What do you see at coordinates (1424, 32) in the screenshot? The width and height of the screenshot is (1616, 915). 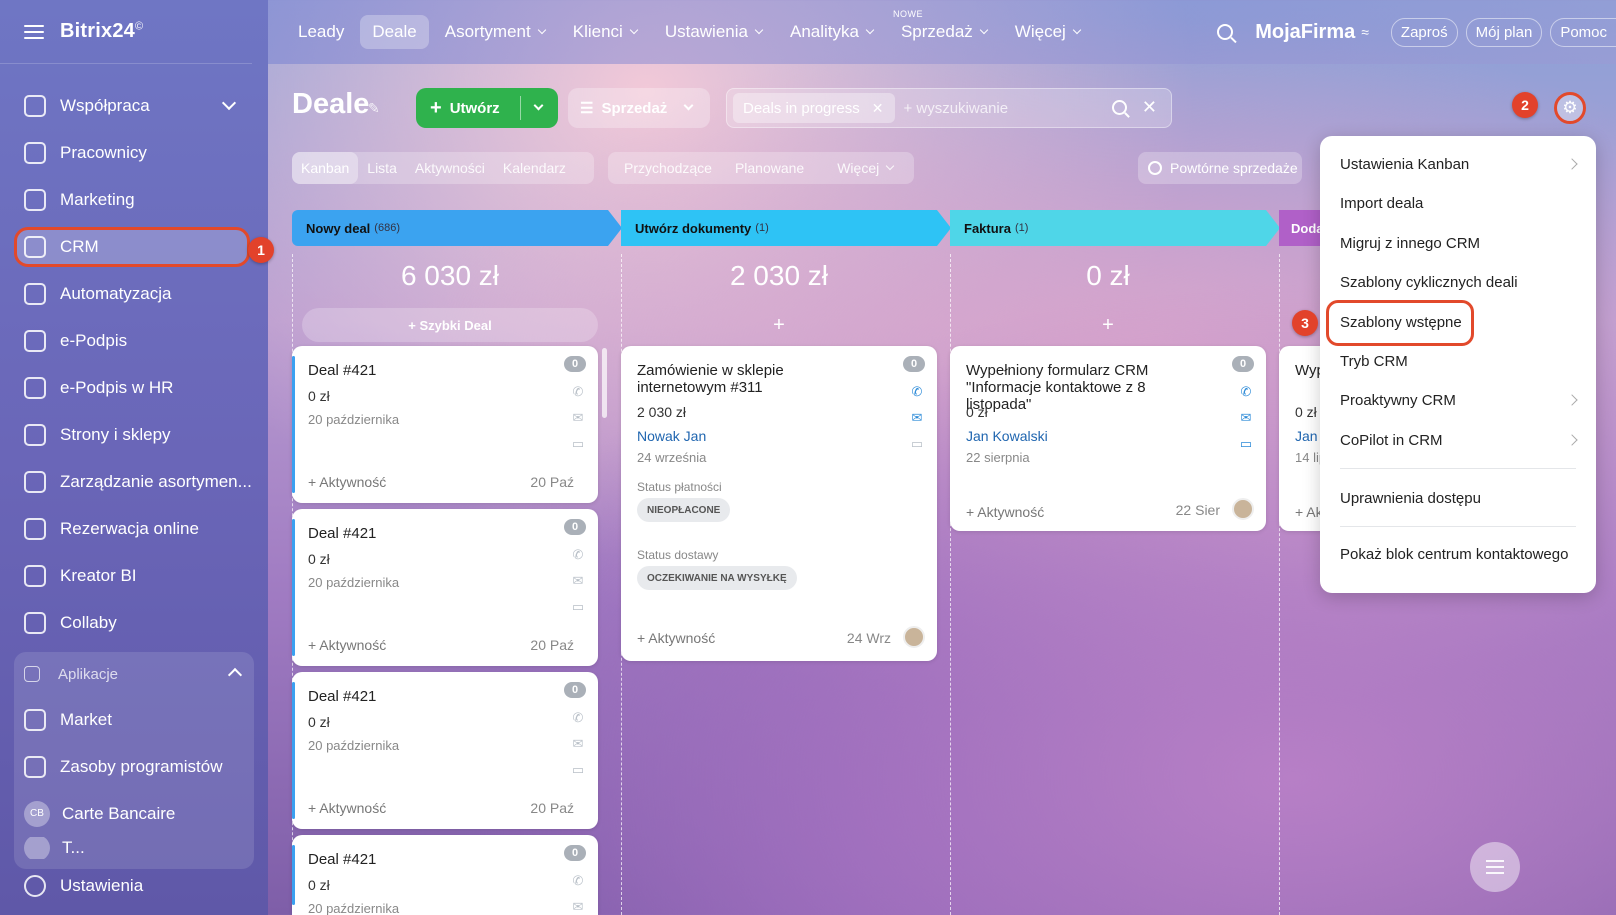 I see `invite-button: Zaproś` at bounding box center [1424, 32].